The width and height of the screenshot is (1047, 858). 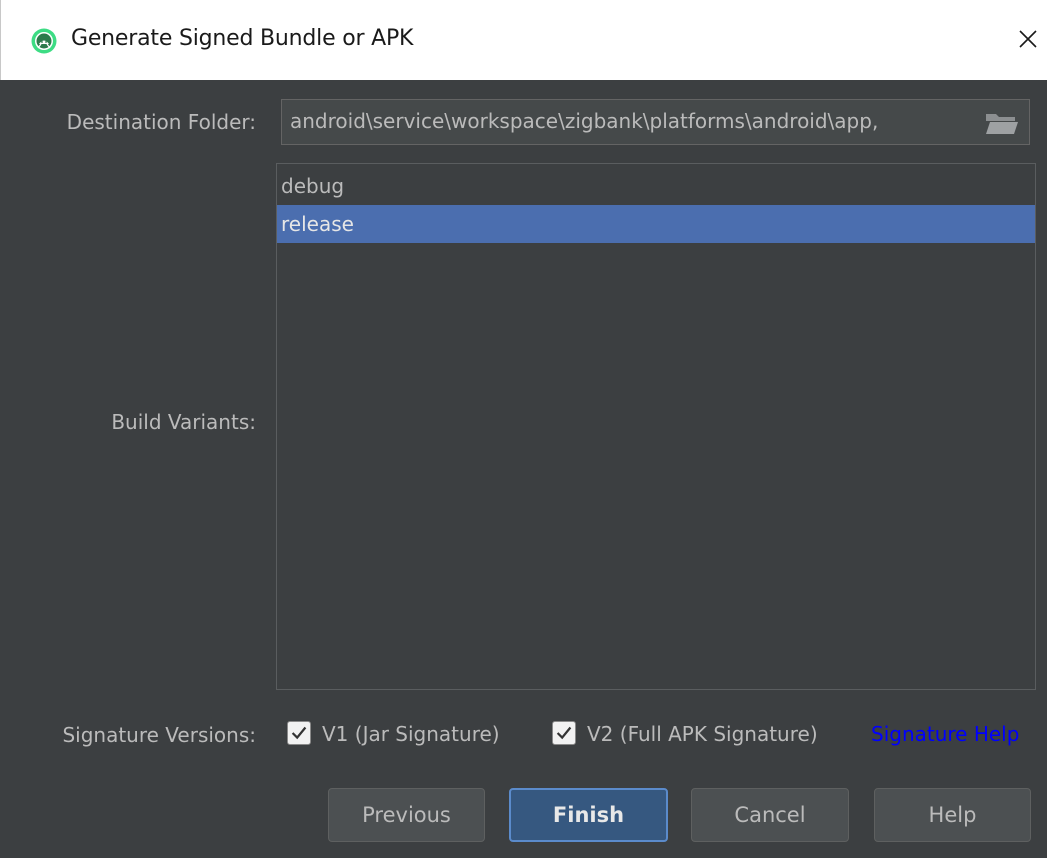 I want to click on list-item-release: release, so click(x=656, y=224).